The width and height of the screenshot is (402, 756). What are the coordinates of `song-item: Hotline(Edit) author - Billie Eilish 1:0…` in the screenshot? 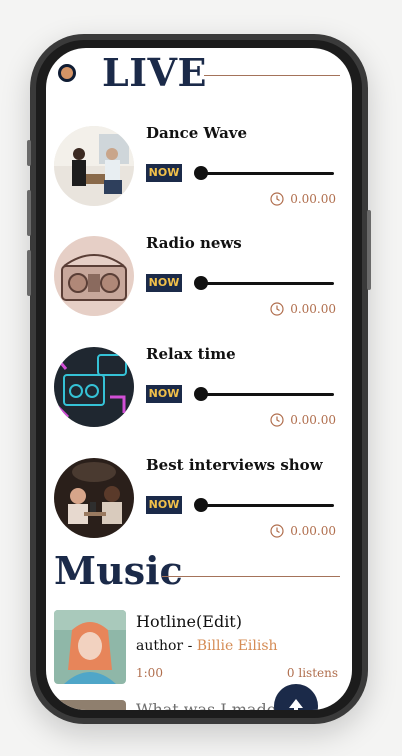 It's located at (199, 650).